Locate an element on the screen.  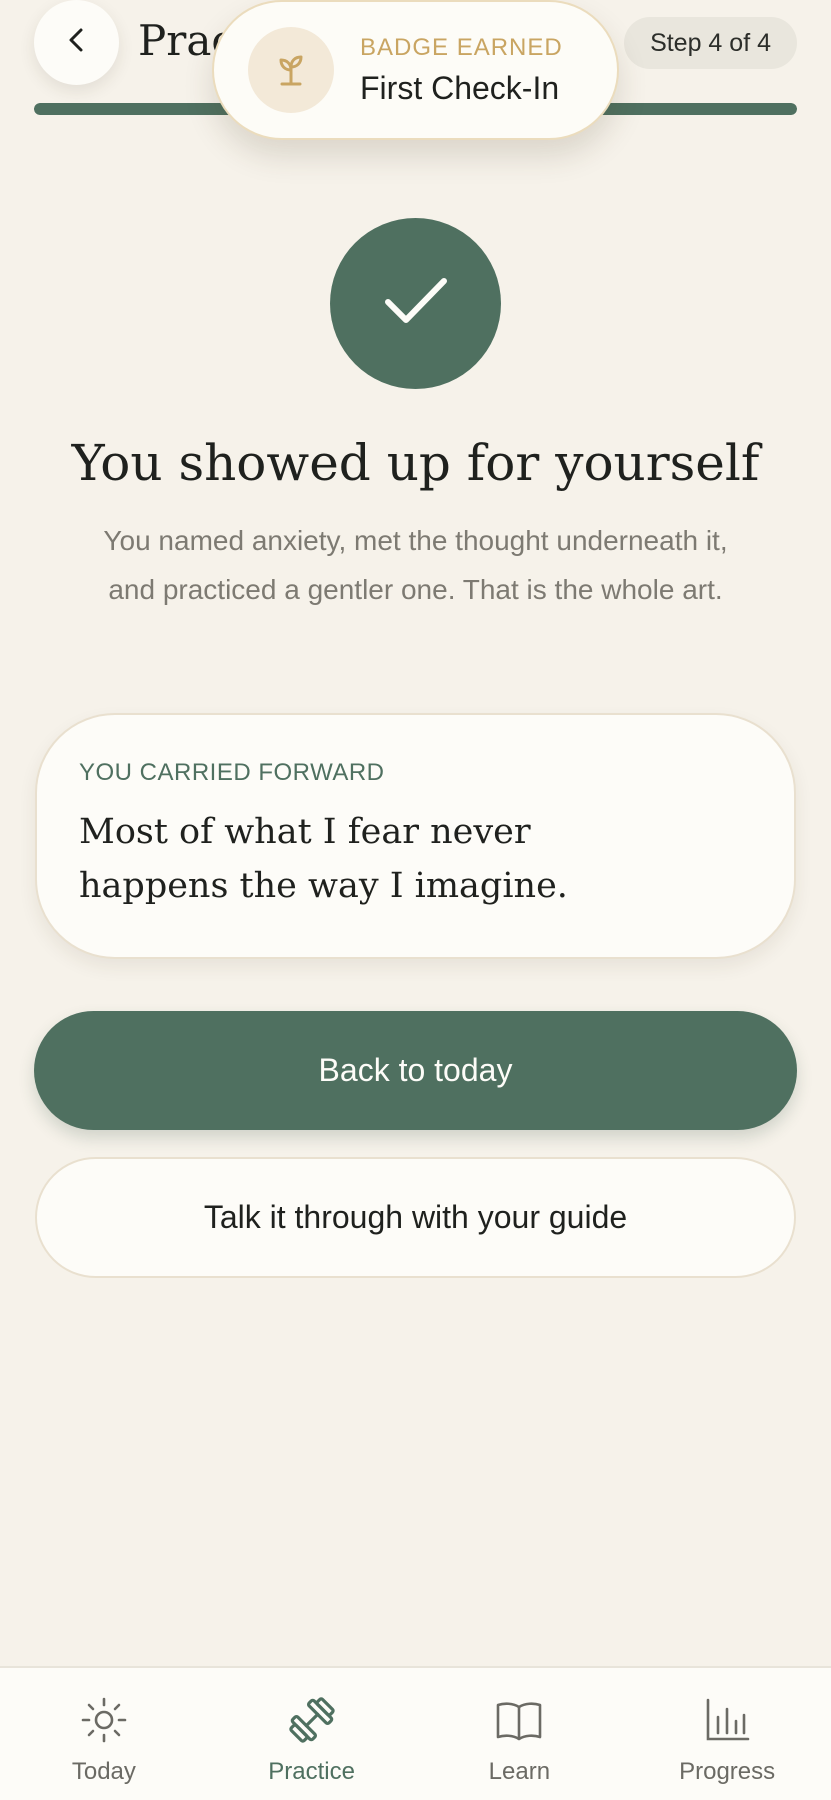
nav-item-learn: Learn is located at coordinates (520, 1734).